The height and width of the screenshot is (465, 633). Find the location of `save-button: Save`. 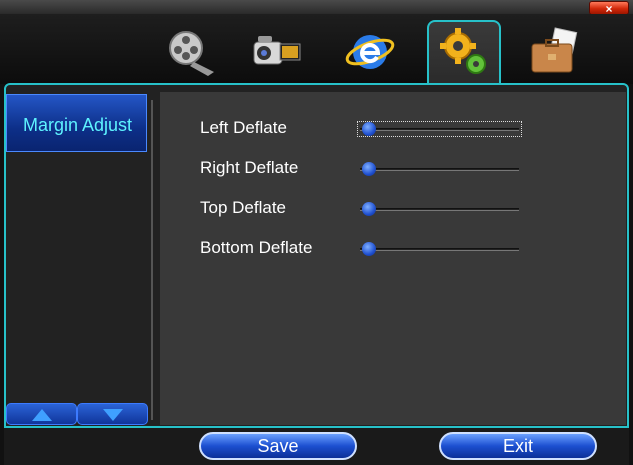

save-button: Save is located at coordinates (278, 446).